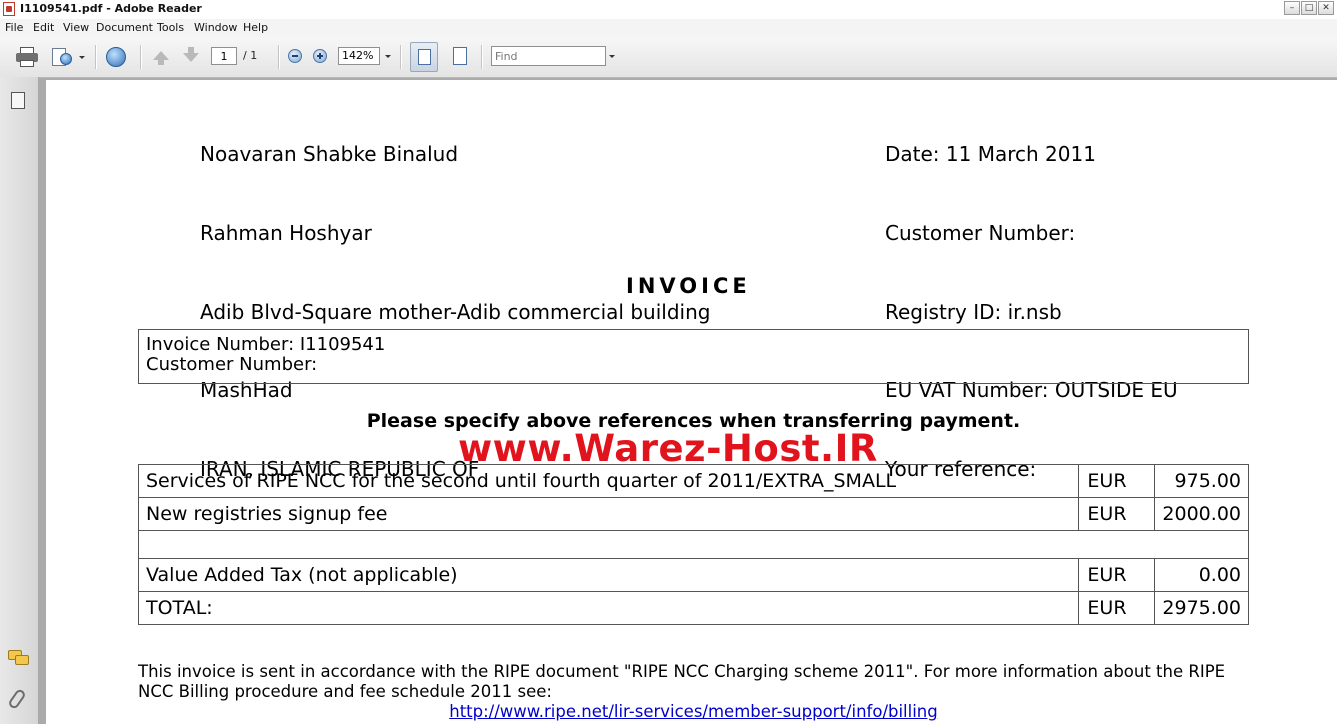 This screenshot has width=1337, height=724. Describe the element at coordinates (18, 657) in the screenshot. I see `comments-icon` at that location.